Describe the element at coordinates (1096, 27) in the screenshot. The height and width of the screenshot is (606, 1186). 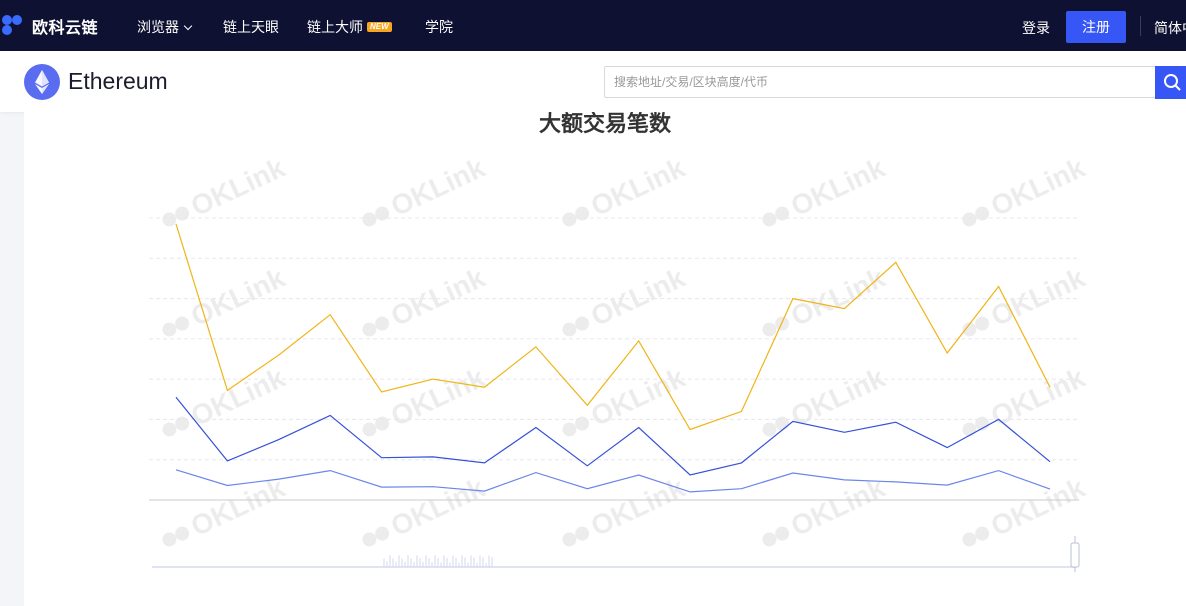
I see `register-button: 注册` at that location.